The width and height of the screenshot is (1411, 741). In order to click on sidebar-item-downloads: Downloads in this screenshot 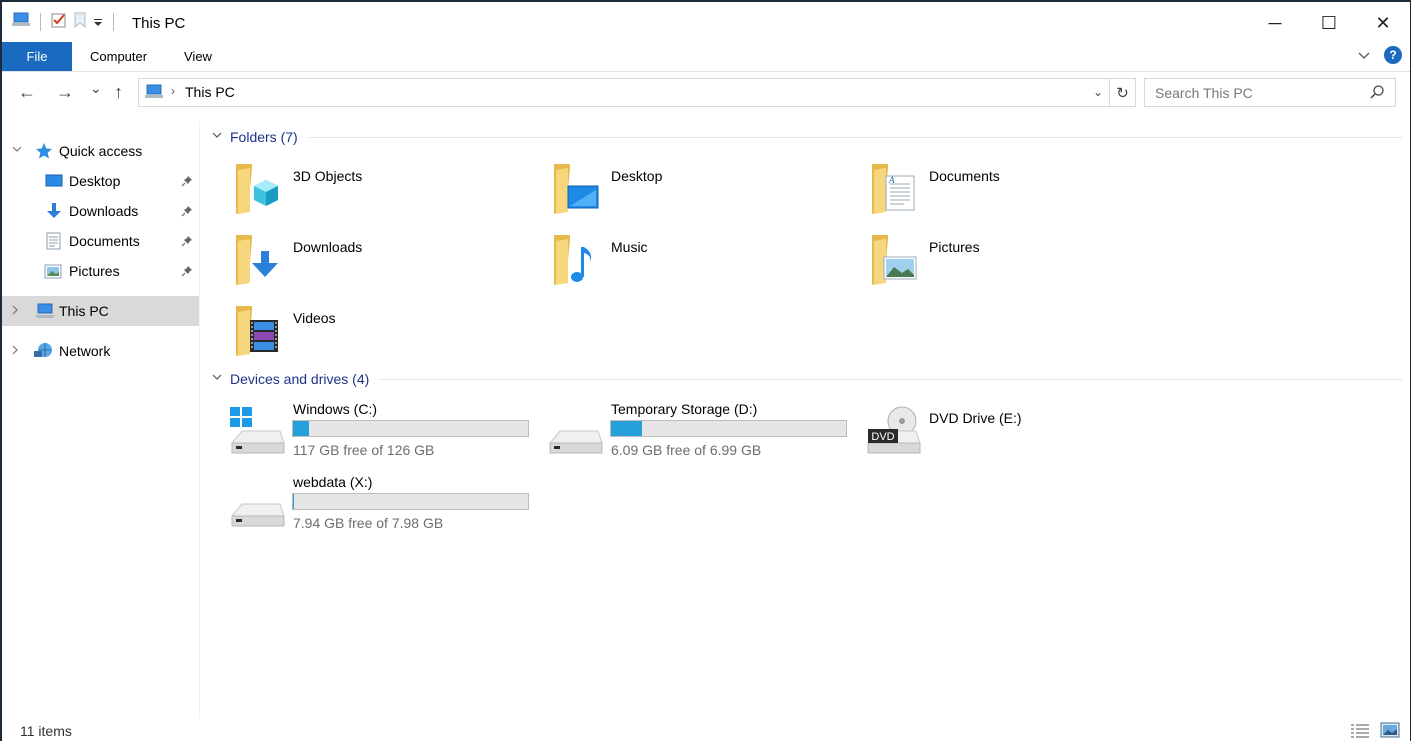, I will do `click(100, 211)`.